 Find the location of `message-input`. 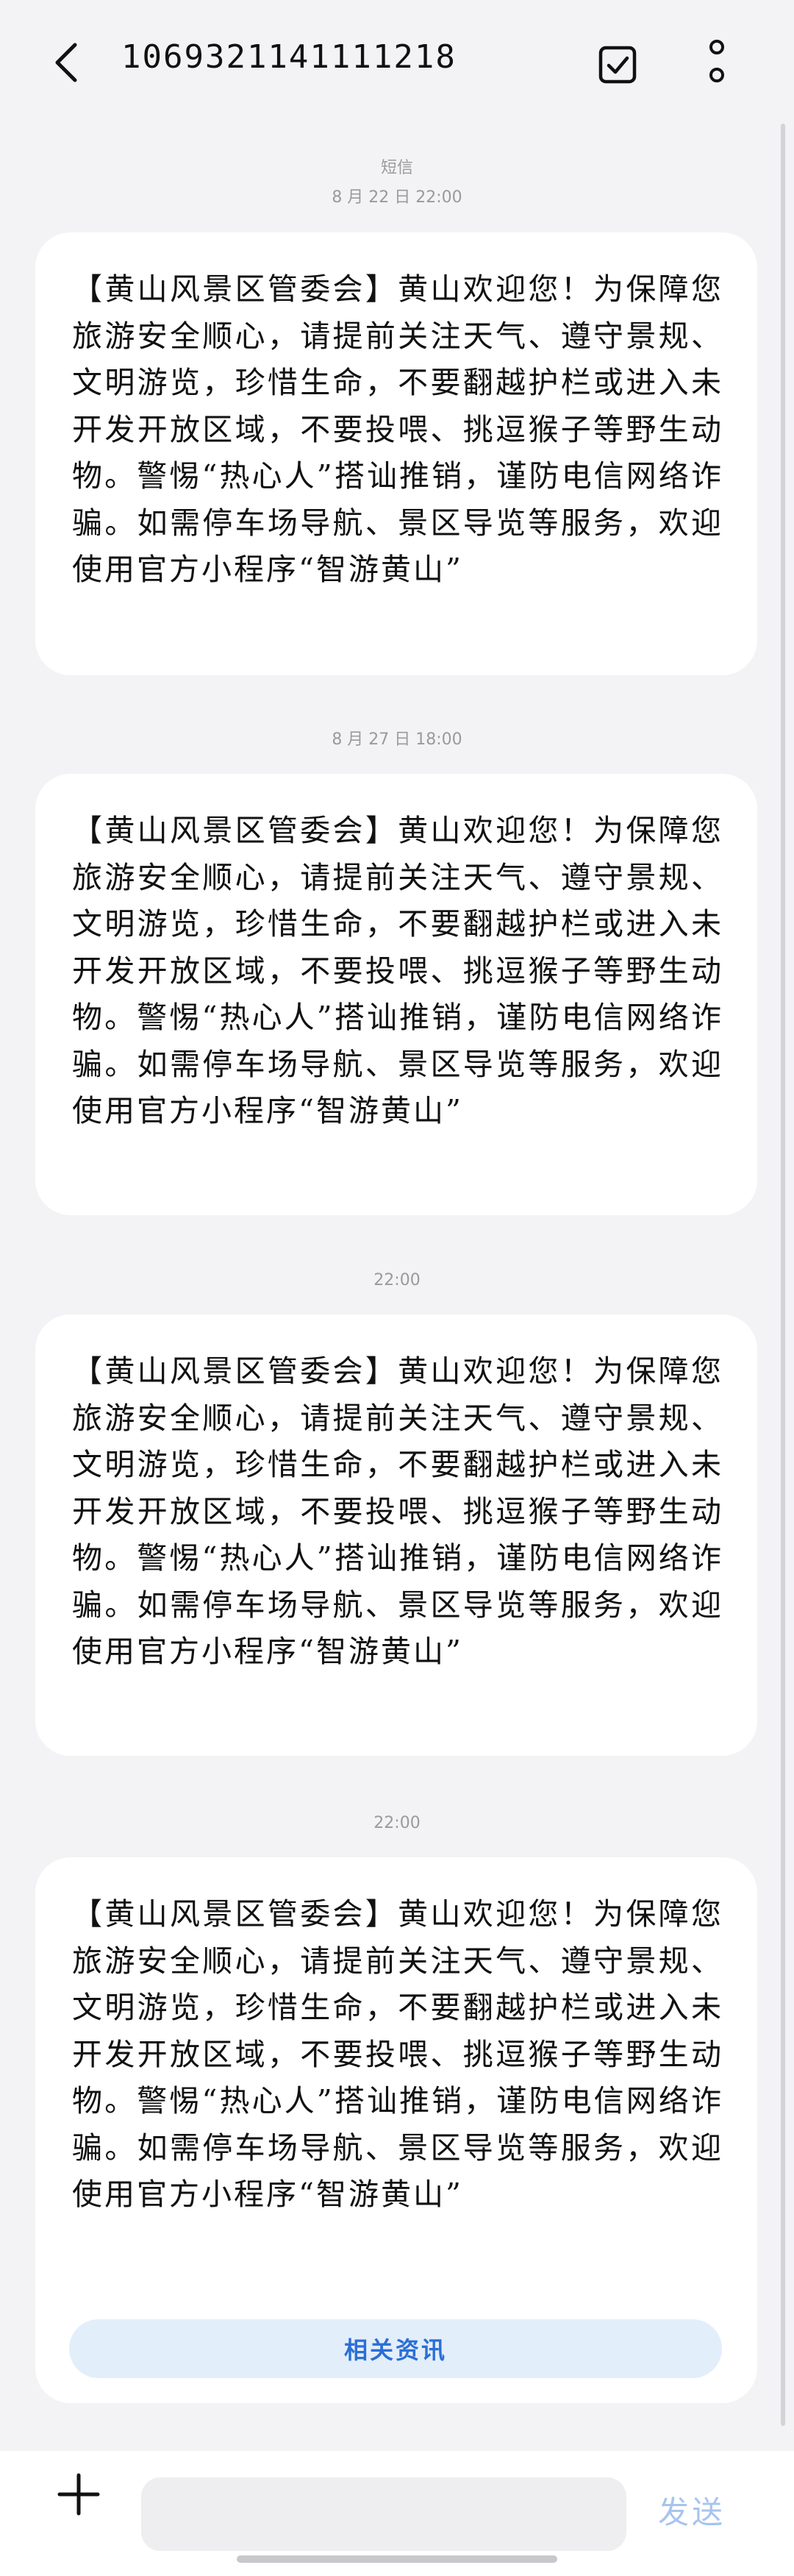

message-input is located at coordinates (383, 2514).